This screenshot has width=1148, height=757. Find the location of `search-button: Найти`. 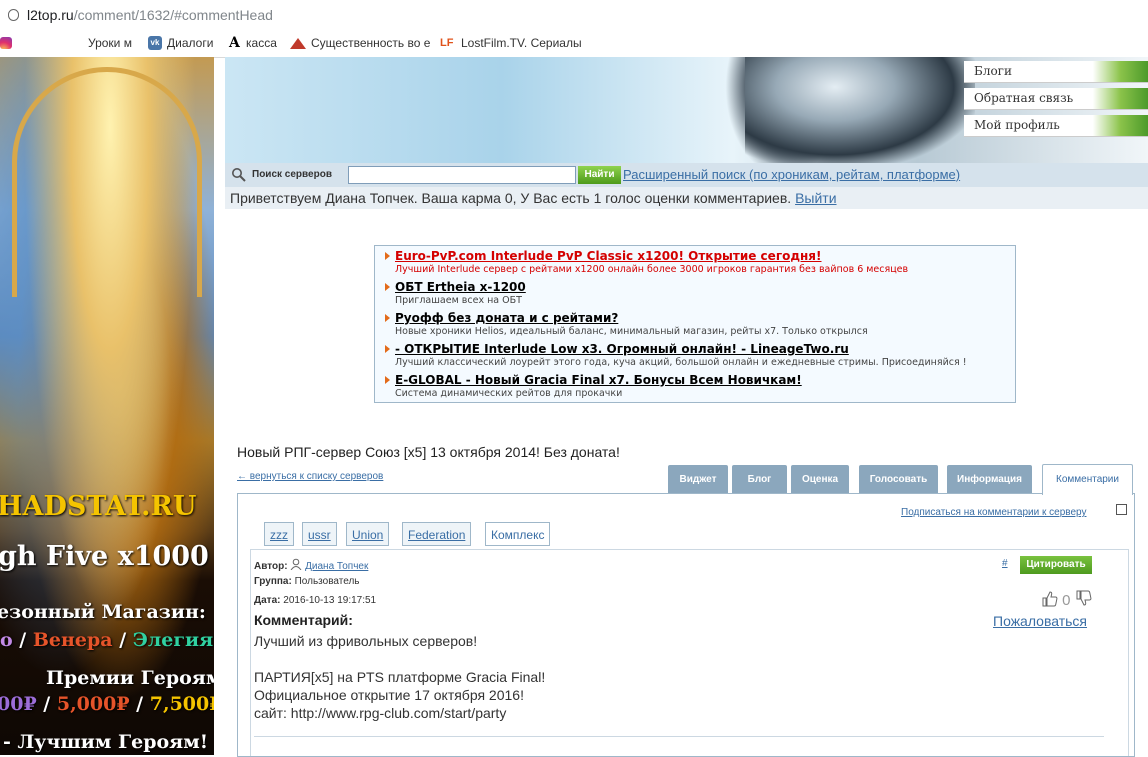

search-button: Найти is located at coordinates (599, 175).